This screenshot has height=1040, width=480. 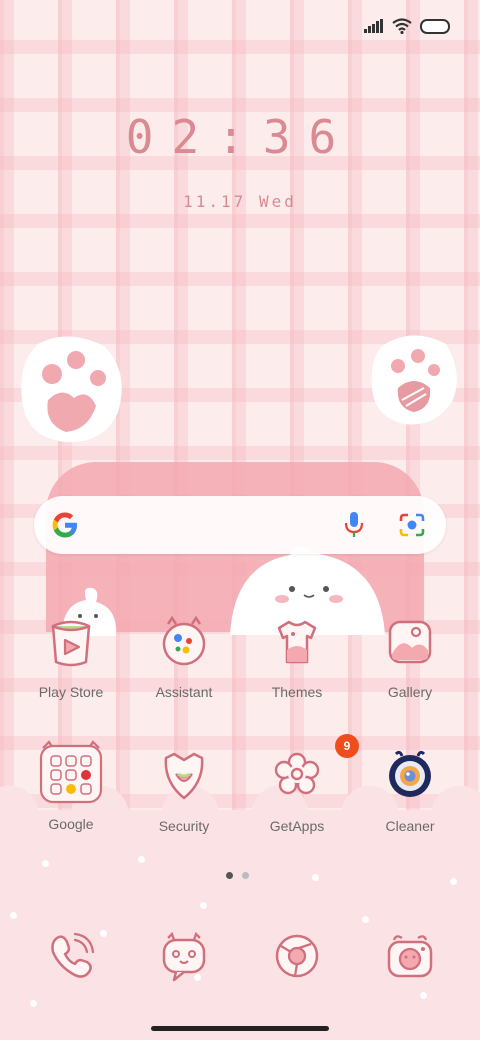 What do you see at coordinates (245, 875) in the screenshot?
I see `page-dot` at bounding box center [245, 875].